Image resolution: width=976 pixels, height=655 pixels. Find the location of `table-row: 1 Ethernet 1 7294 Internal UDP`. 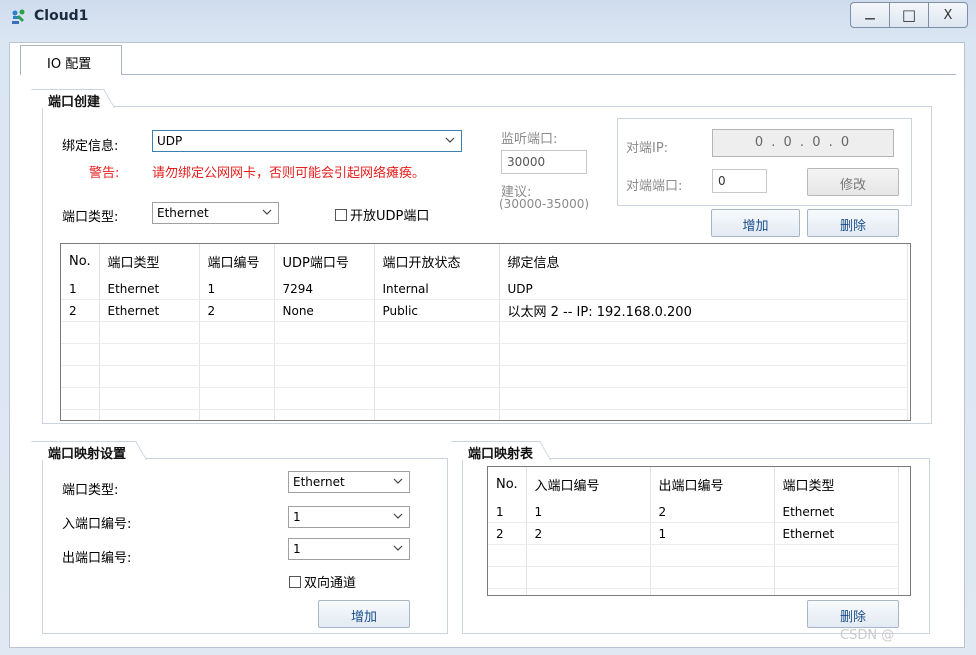

table-row: 1 Ethernet 1 7294 Internal UDP is located at coordinates (484, 289).